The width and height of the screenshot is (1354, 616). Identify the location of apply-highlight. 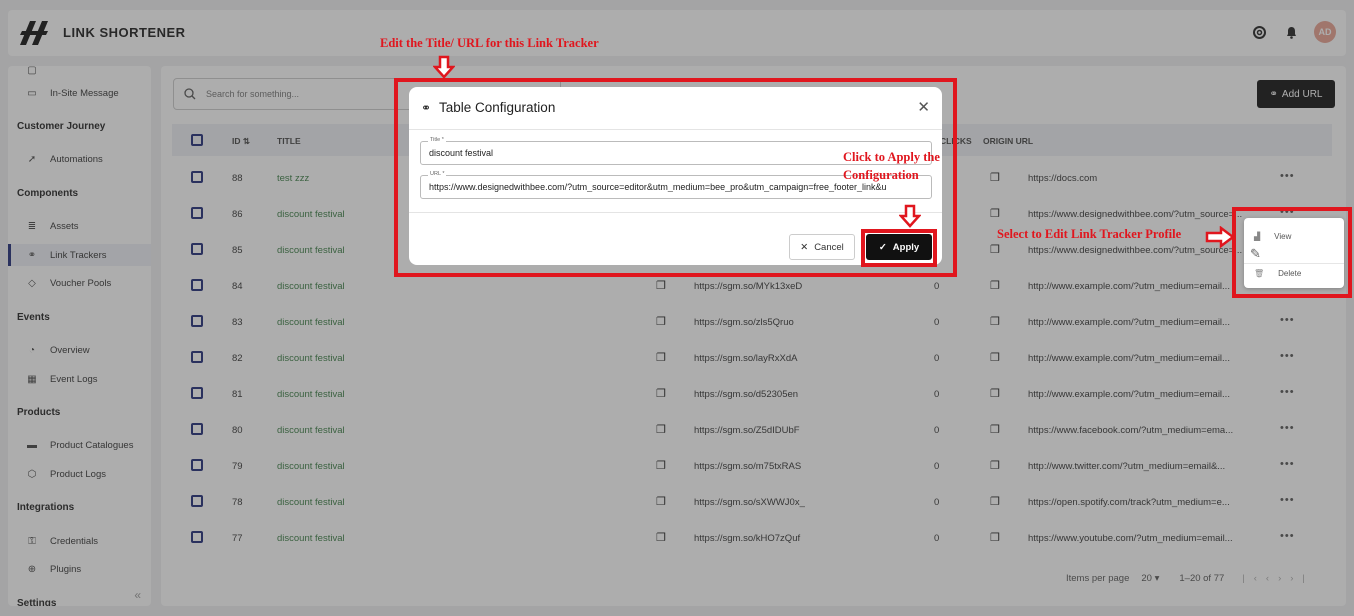
(899, 248).